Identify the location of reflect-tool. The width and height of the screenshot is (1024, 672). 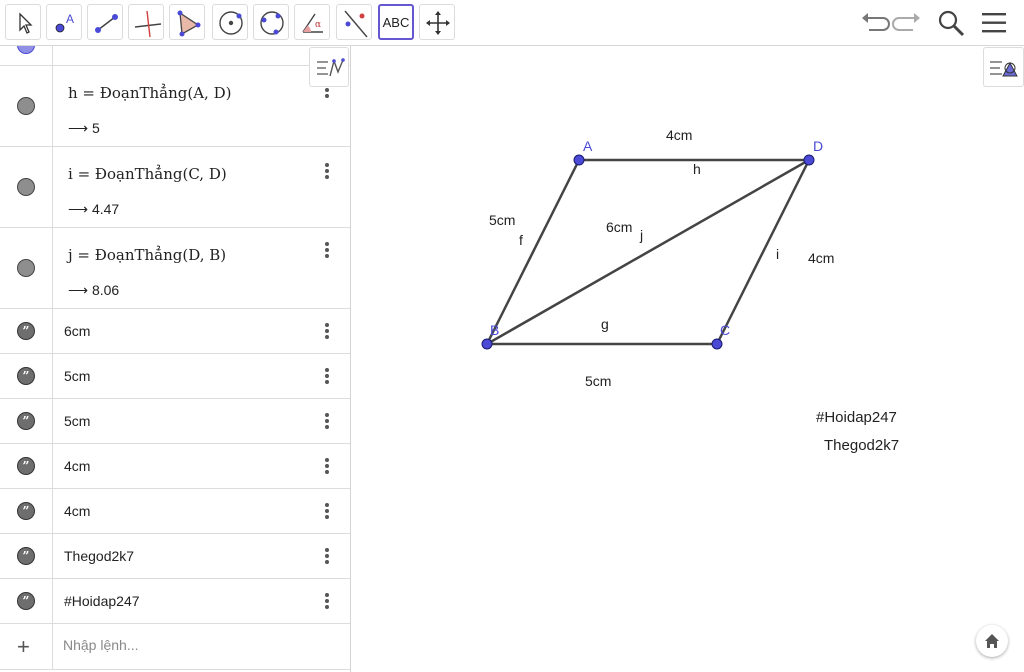
(354, 22).